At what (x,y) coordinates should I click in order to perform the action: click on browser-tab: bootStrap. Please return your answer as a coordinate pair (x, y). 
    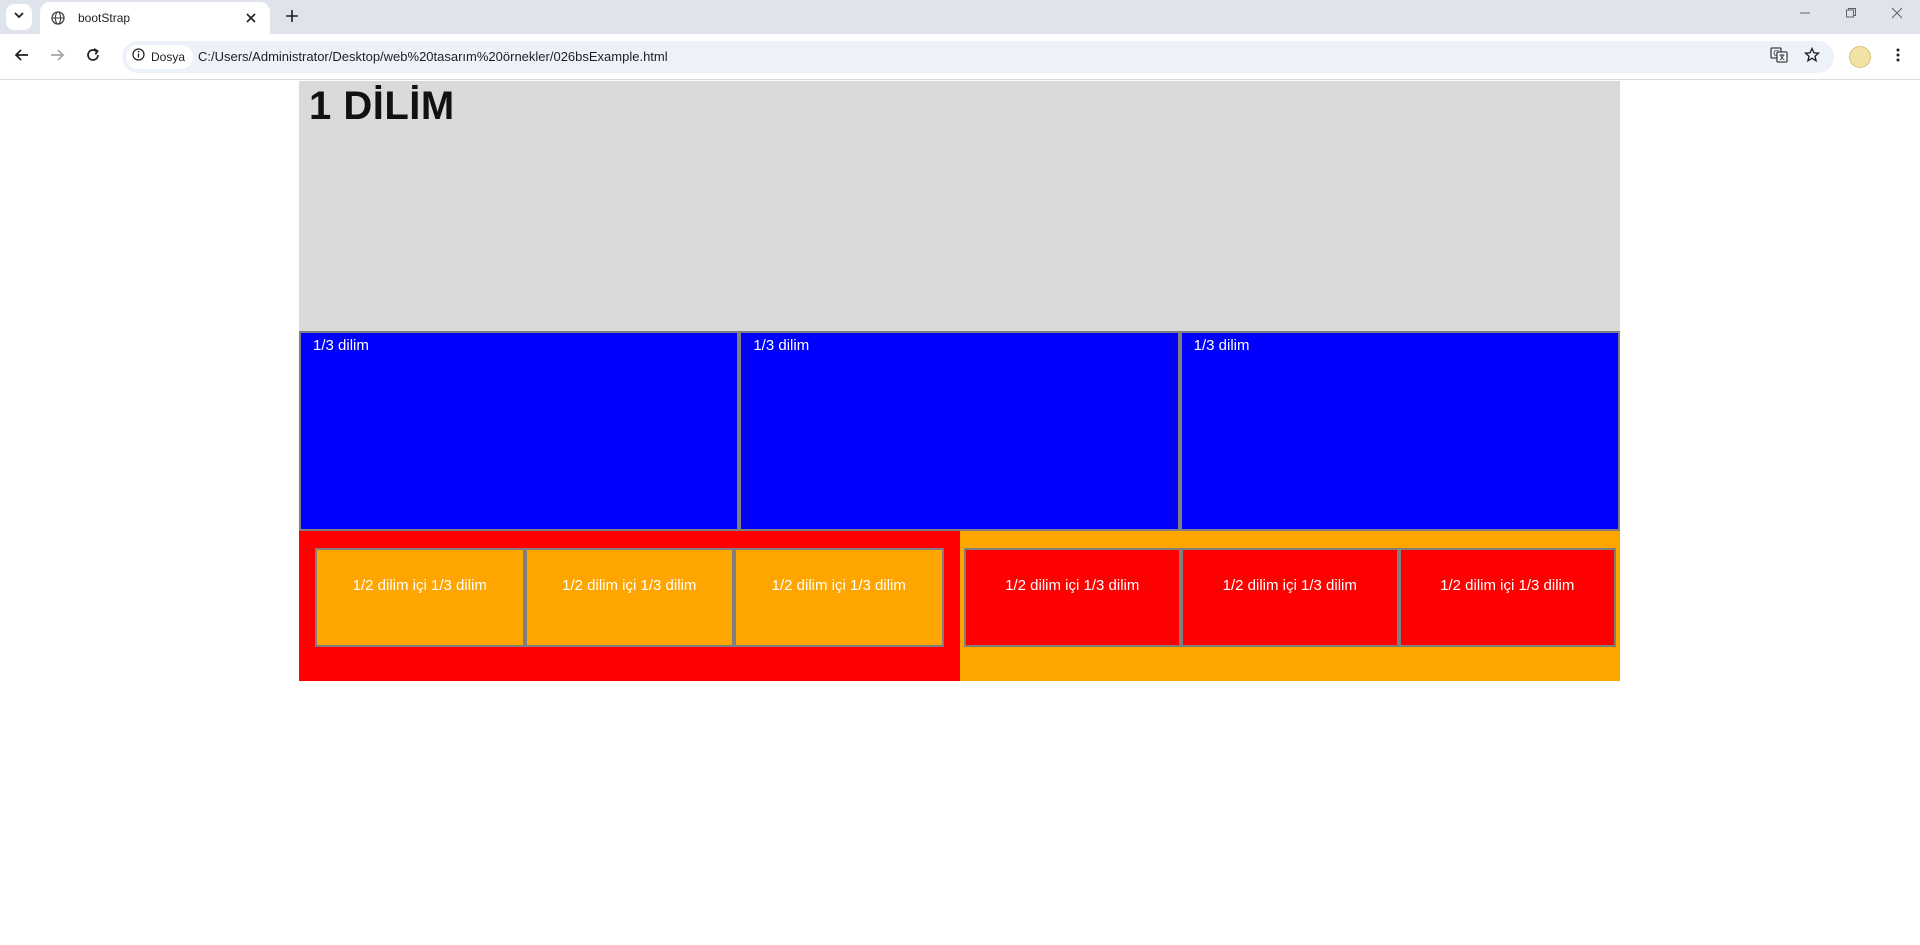
    Looking at the image, I should click on (155, 18).